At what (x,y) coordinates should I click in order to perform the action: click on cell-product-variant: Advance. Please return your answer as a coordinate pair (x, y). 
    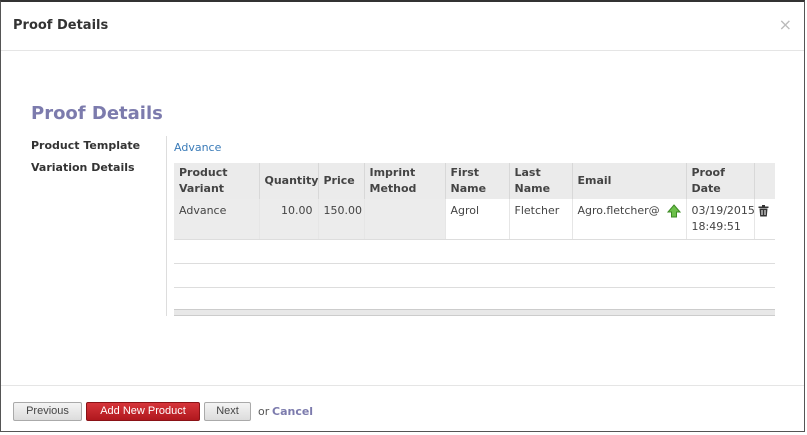
    Looking at the image, I should click on (217, 219).